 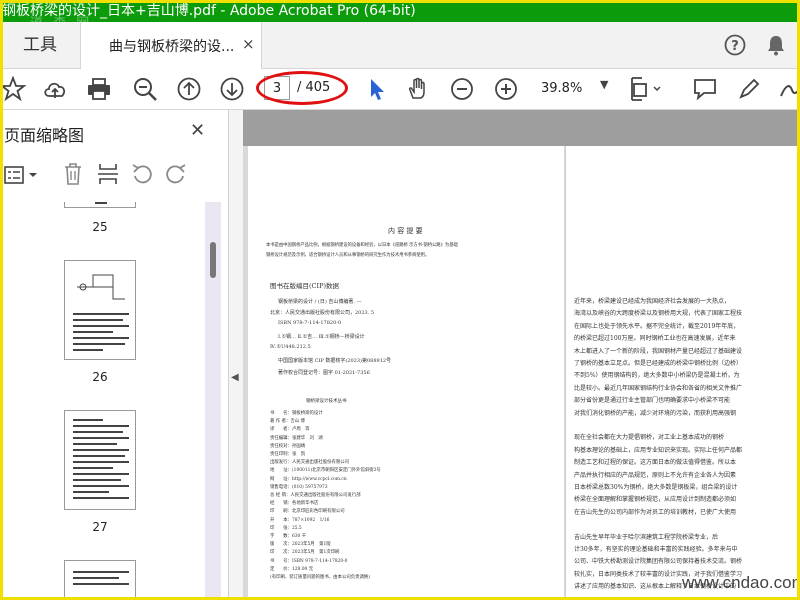 I want to click on thumbnail-panel-title: 页面缩略图, so click(x=44, y=135).